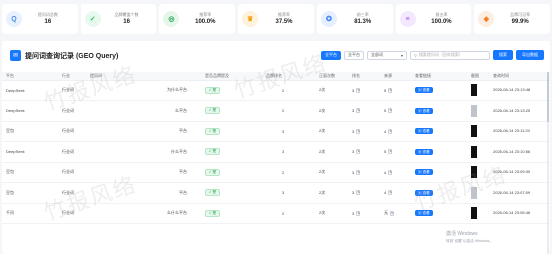  What do you see at coordinates (143, 213) in the screenshot?
I see `cell-query: 么什么平台` at bounding box center [143, 213].